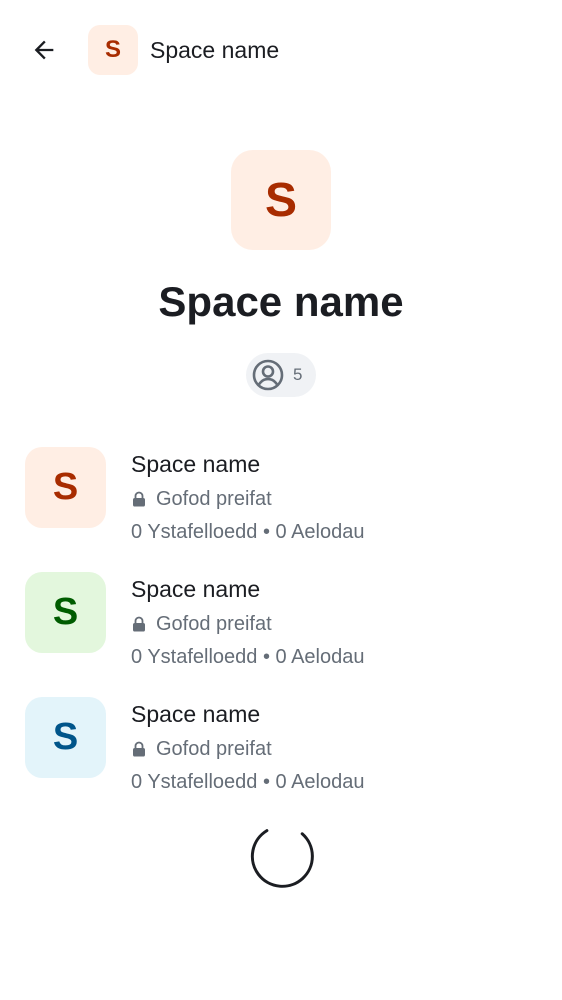 The height and width of the screenshot is (1000, 562). Describe the element at coordinates (113, 50) in the screenshot. I see `header-space-avatar: S` at that location.